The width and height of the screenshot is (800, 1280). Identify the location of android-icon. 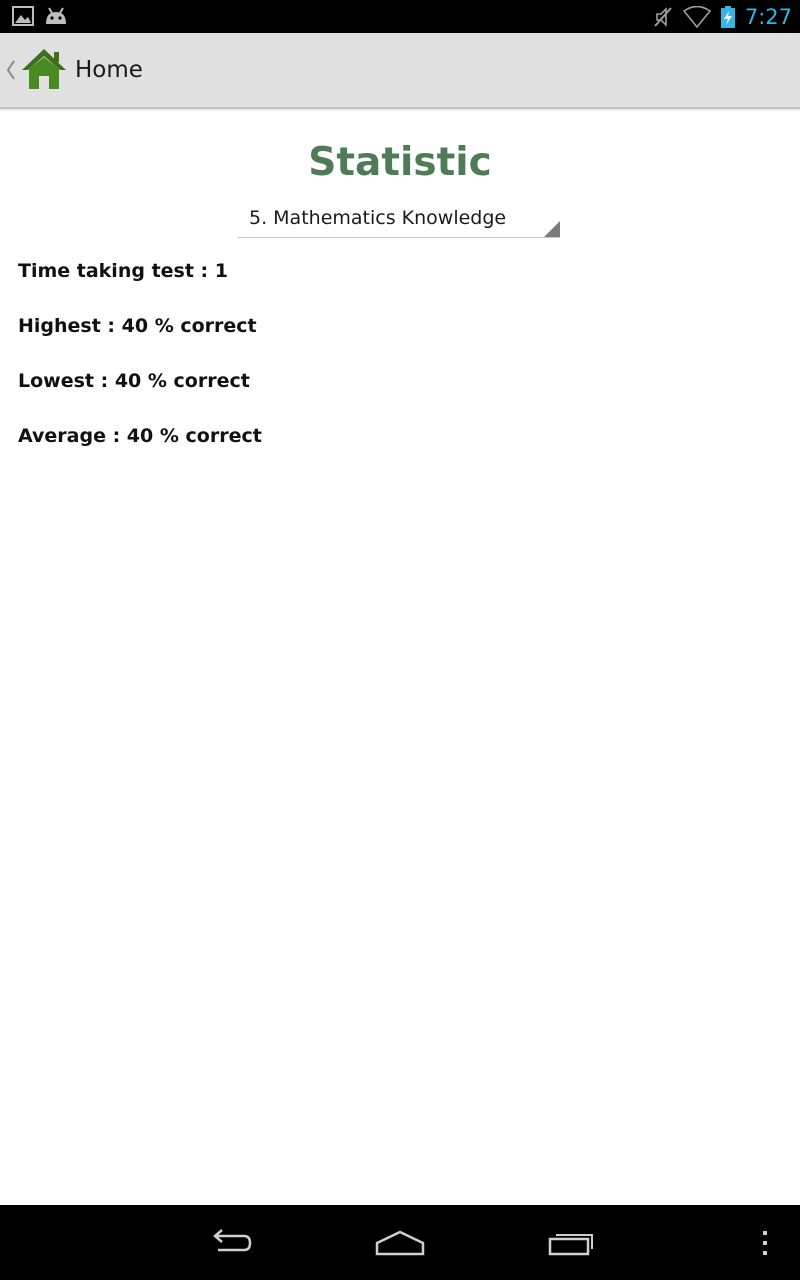
(56, 15).